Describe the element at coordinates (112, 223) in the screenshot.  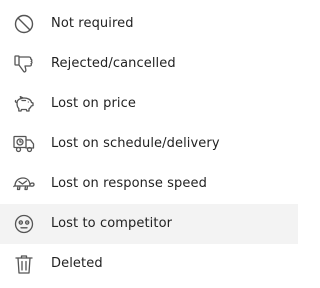
I see `menu-item-label: Lost to competitor` at that location.